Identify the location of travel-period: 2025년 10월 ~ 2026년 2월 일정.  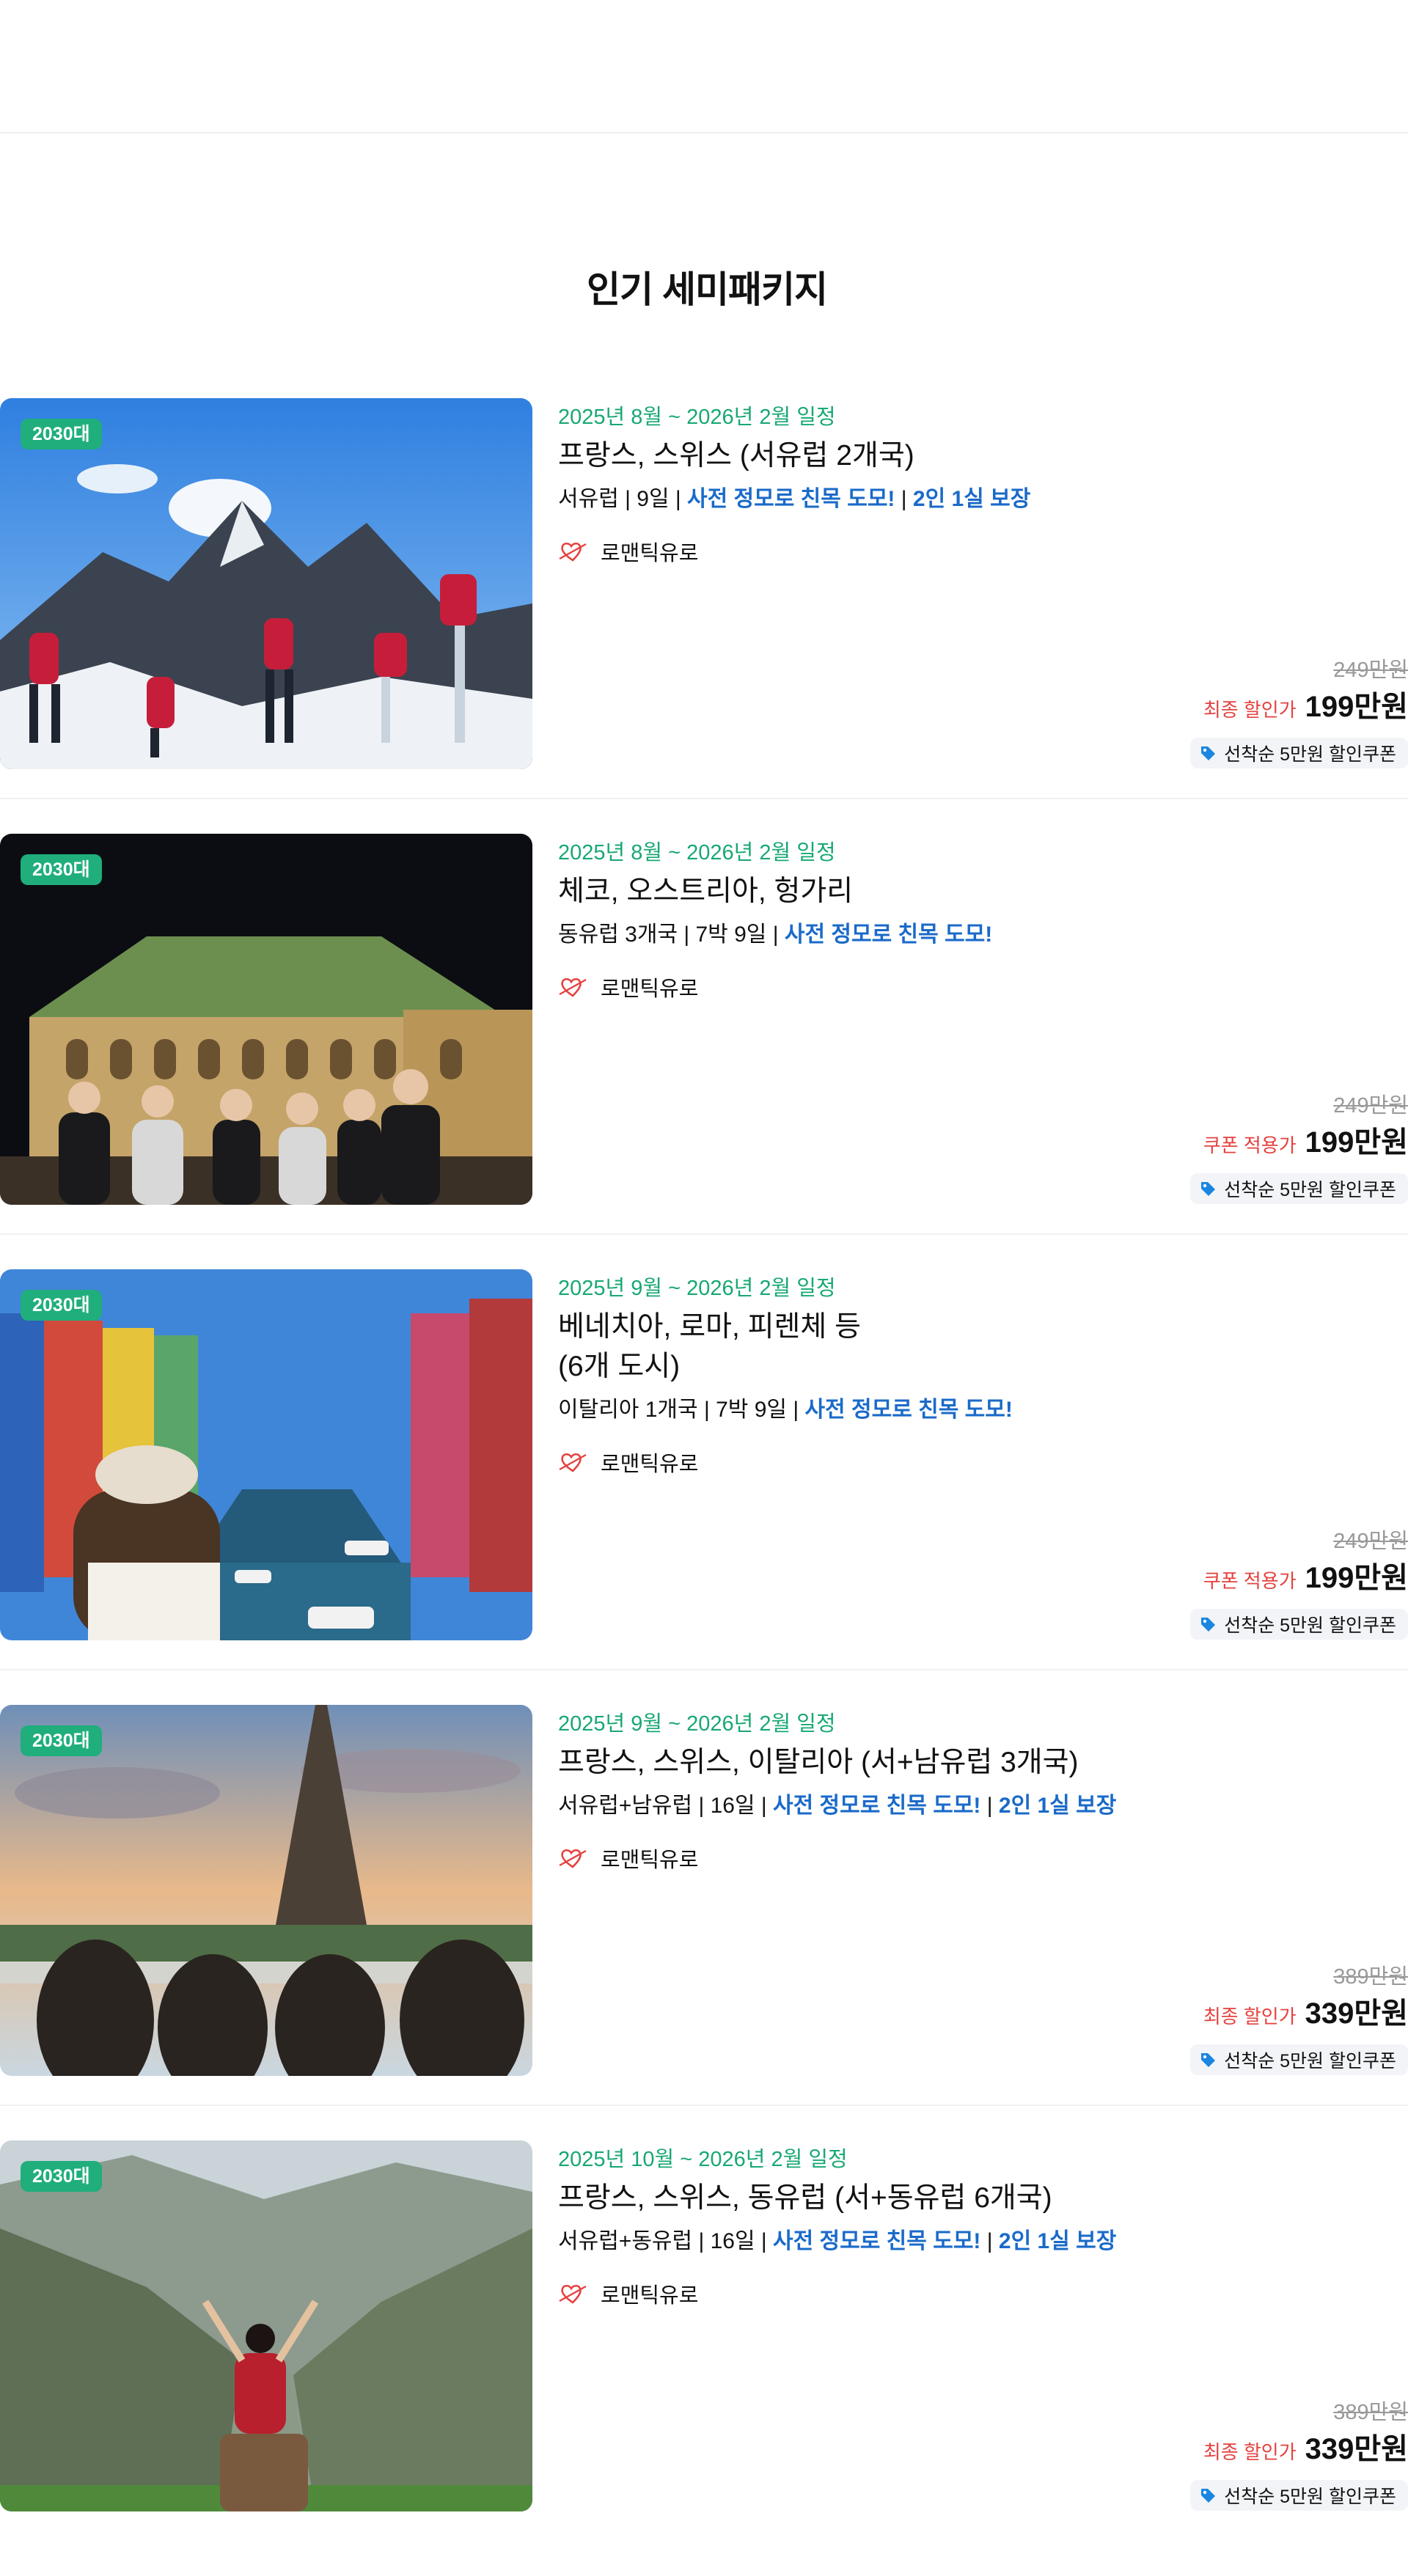
(703, 2160).